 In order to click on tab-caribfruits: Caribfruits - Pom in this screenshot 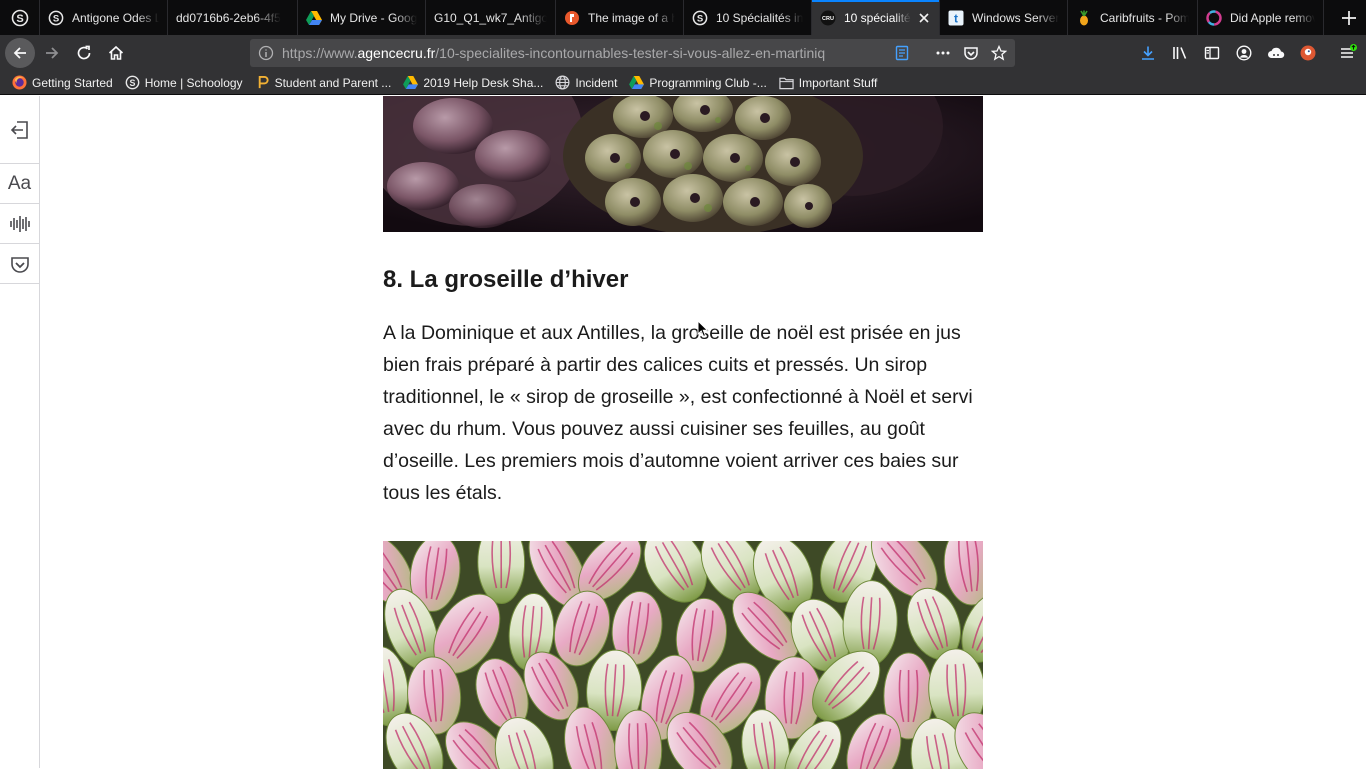, I will do `click(1133, 17)`.